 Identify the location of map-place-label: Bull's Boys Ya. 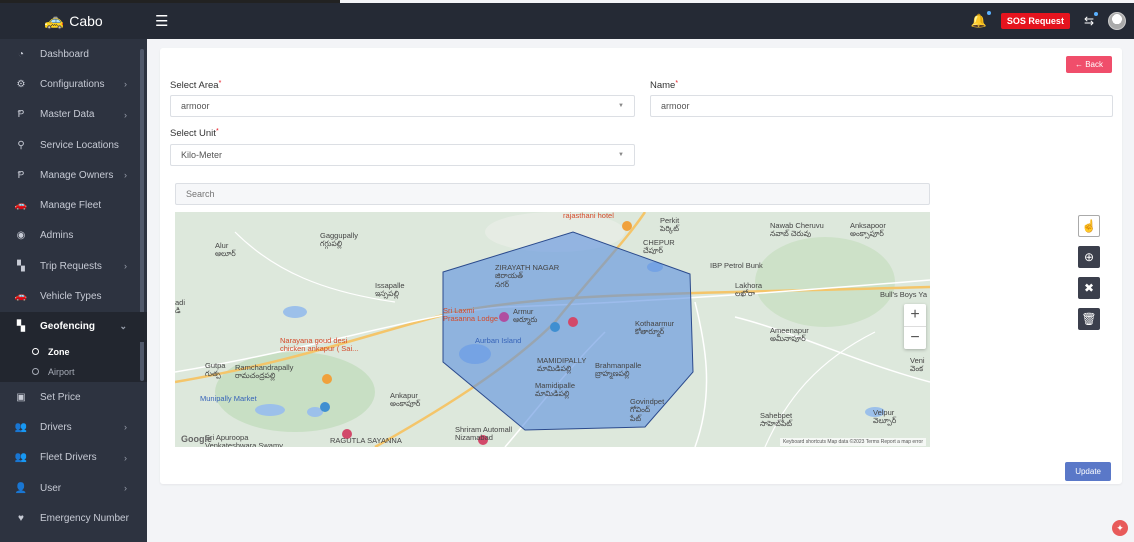
(904, 294).